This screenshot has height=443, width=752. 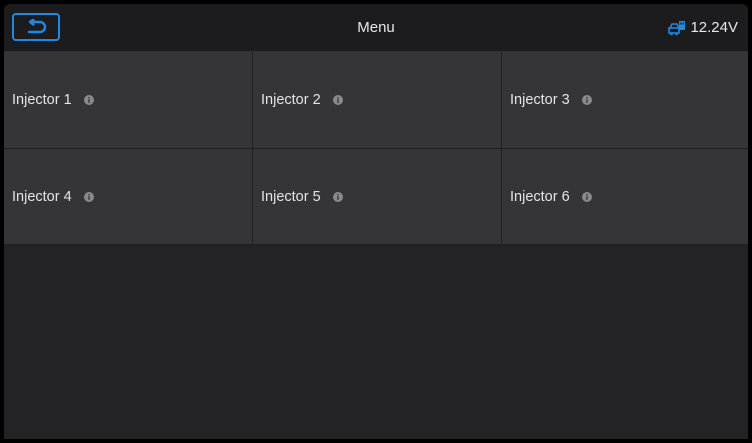 I want to click on menu-item-label: Injector 1, so click(x=42, y=100).